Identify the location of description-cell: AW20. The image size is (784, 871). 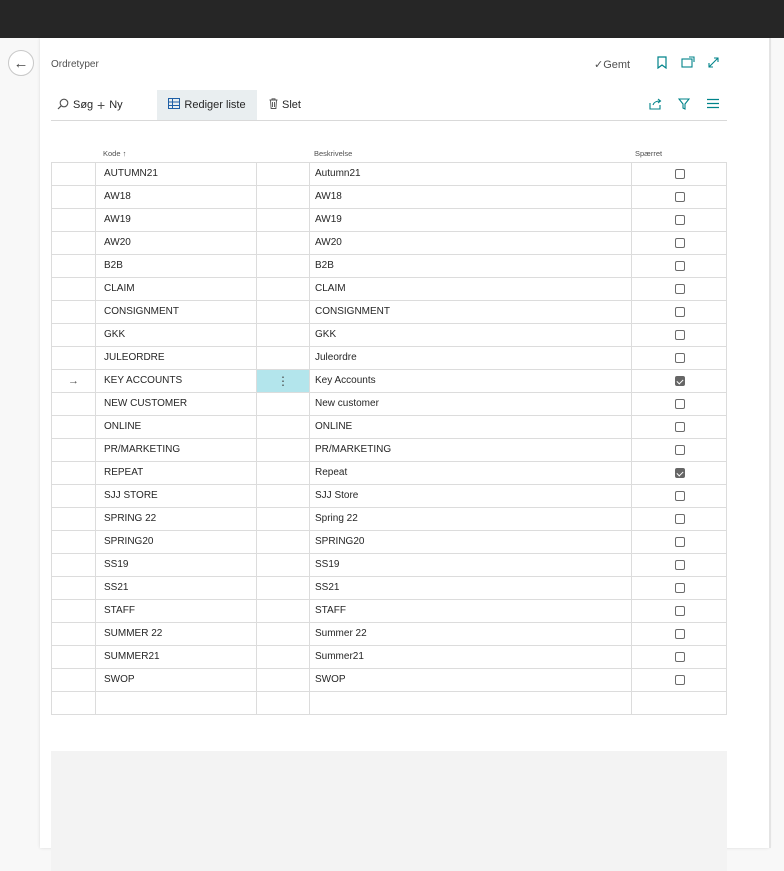
(471, 243).